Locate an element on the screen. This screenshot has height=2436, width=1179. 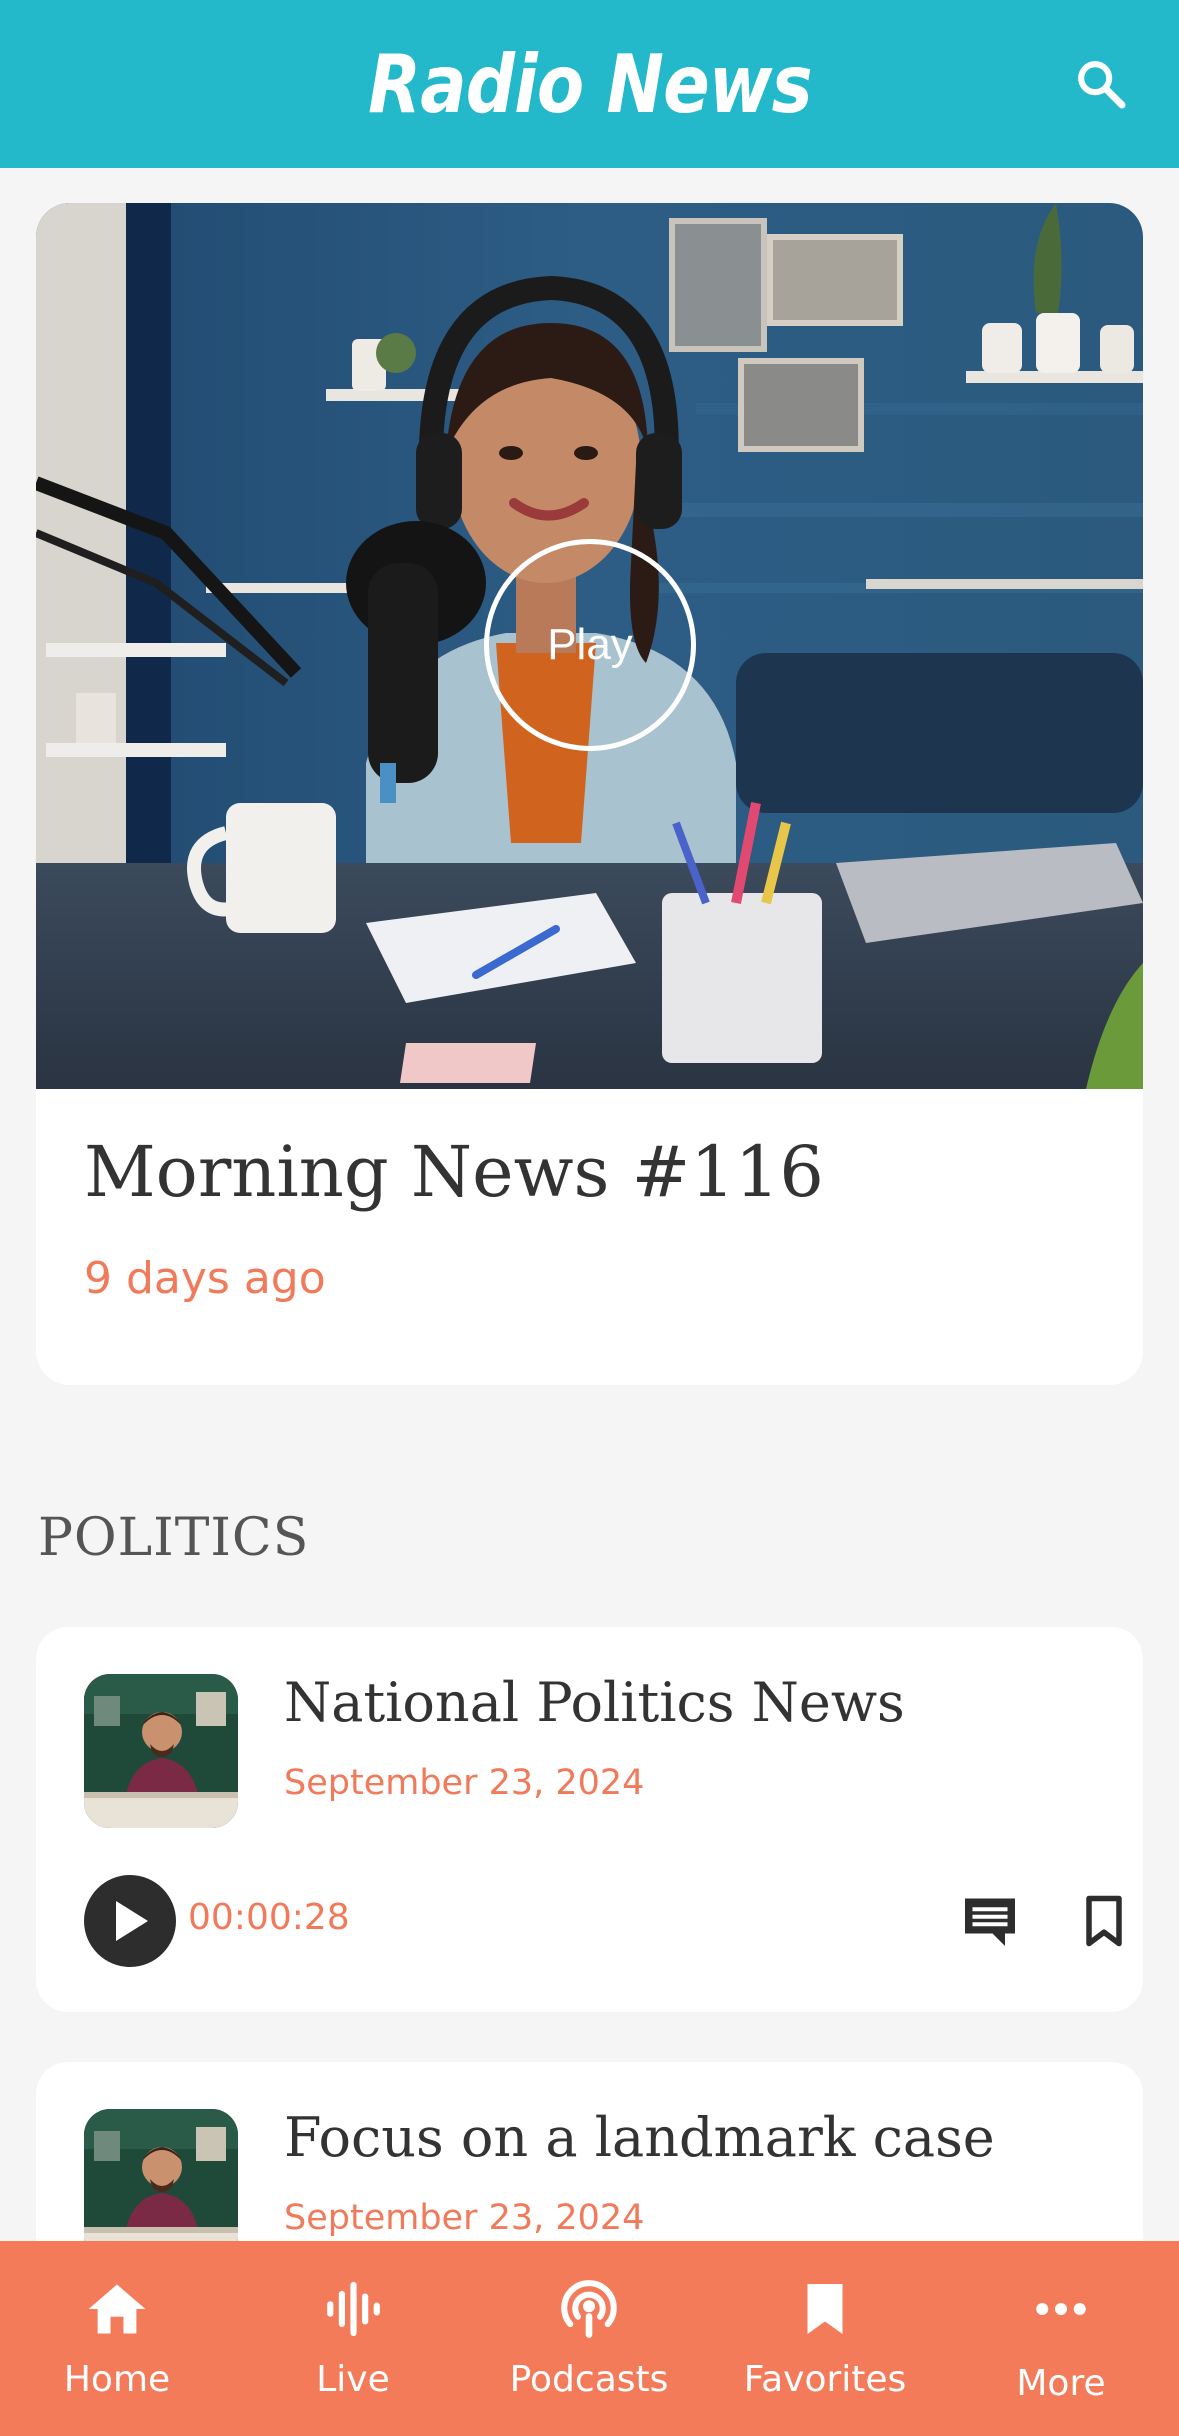
news-item-play-button is located at coordinates (130, 1921).